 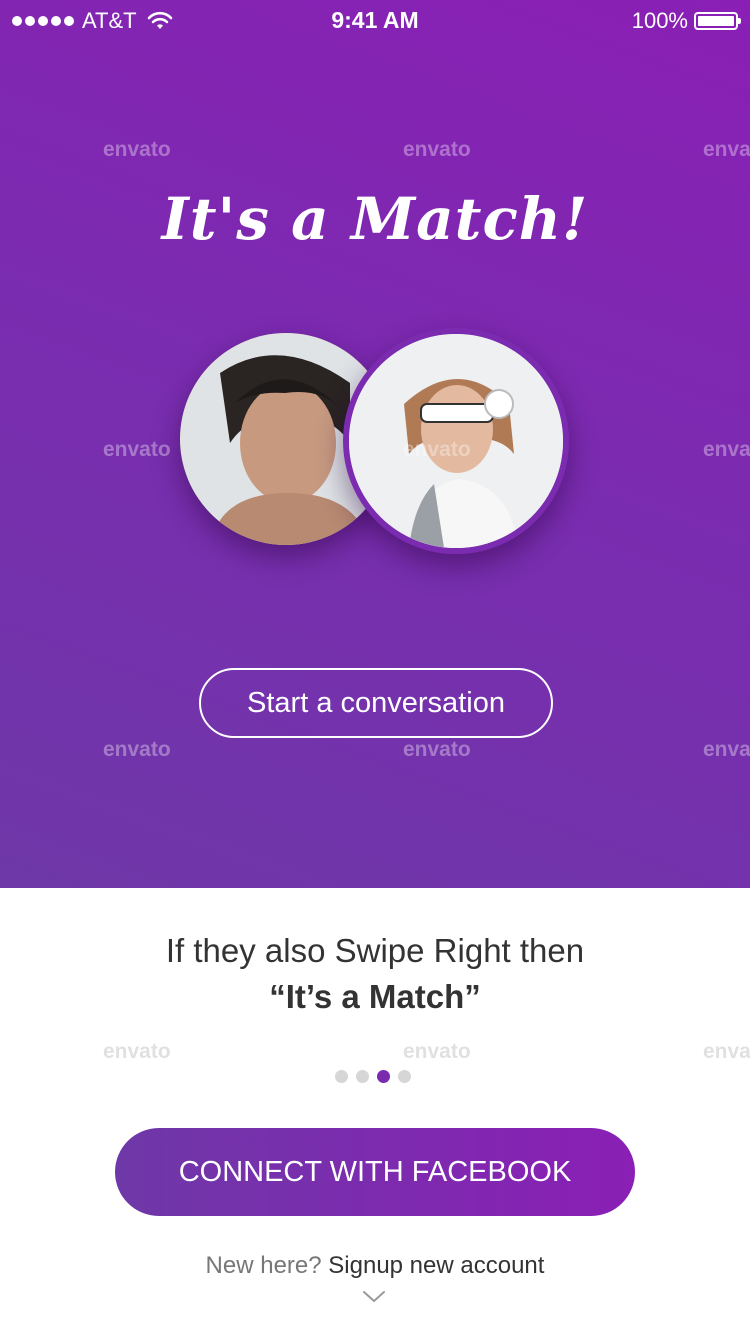 I want to click on page-dot-active, so click(x=383, y=1076).